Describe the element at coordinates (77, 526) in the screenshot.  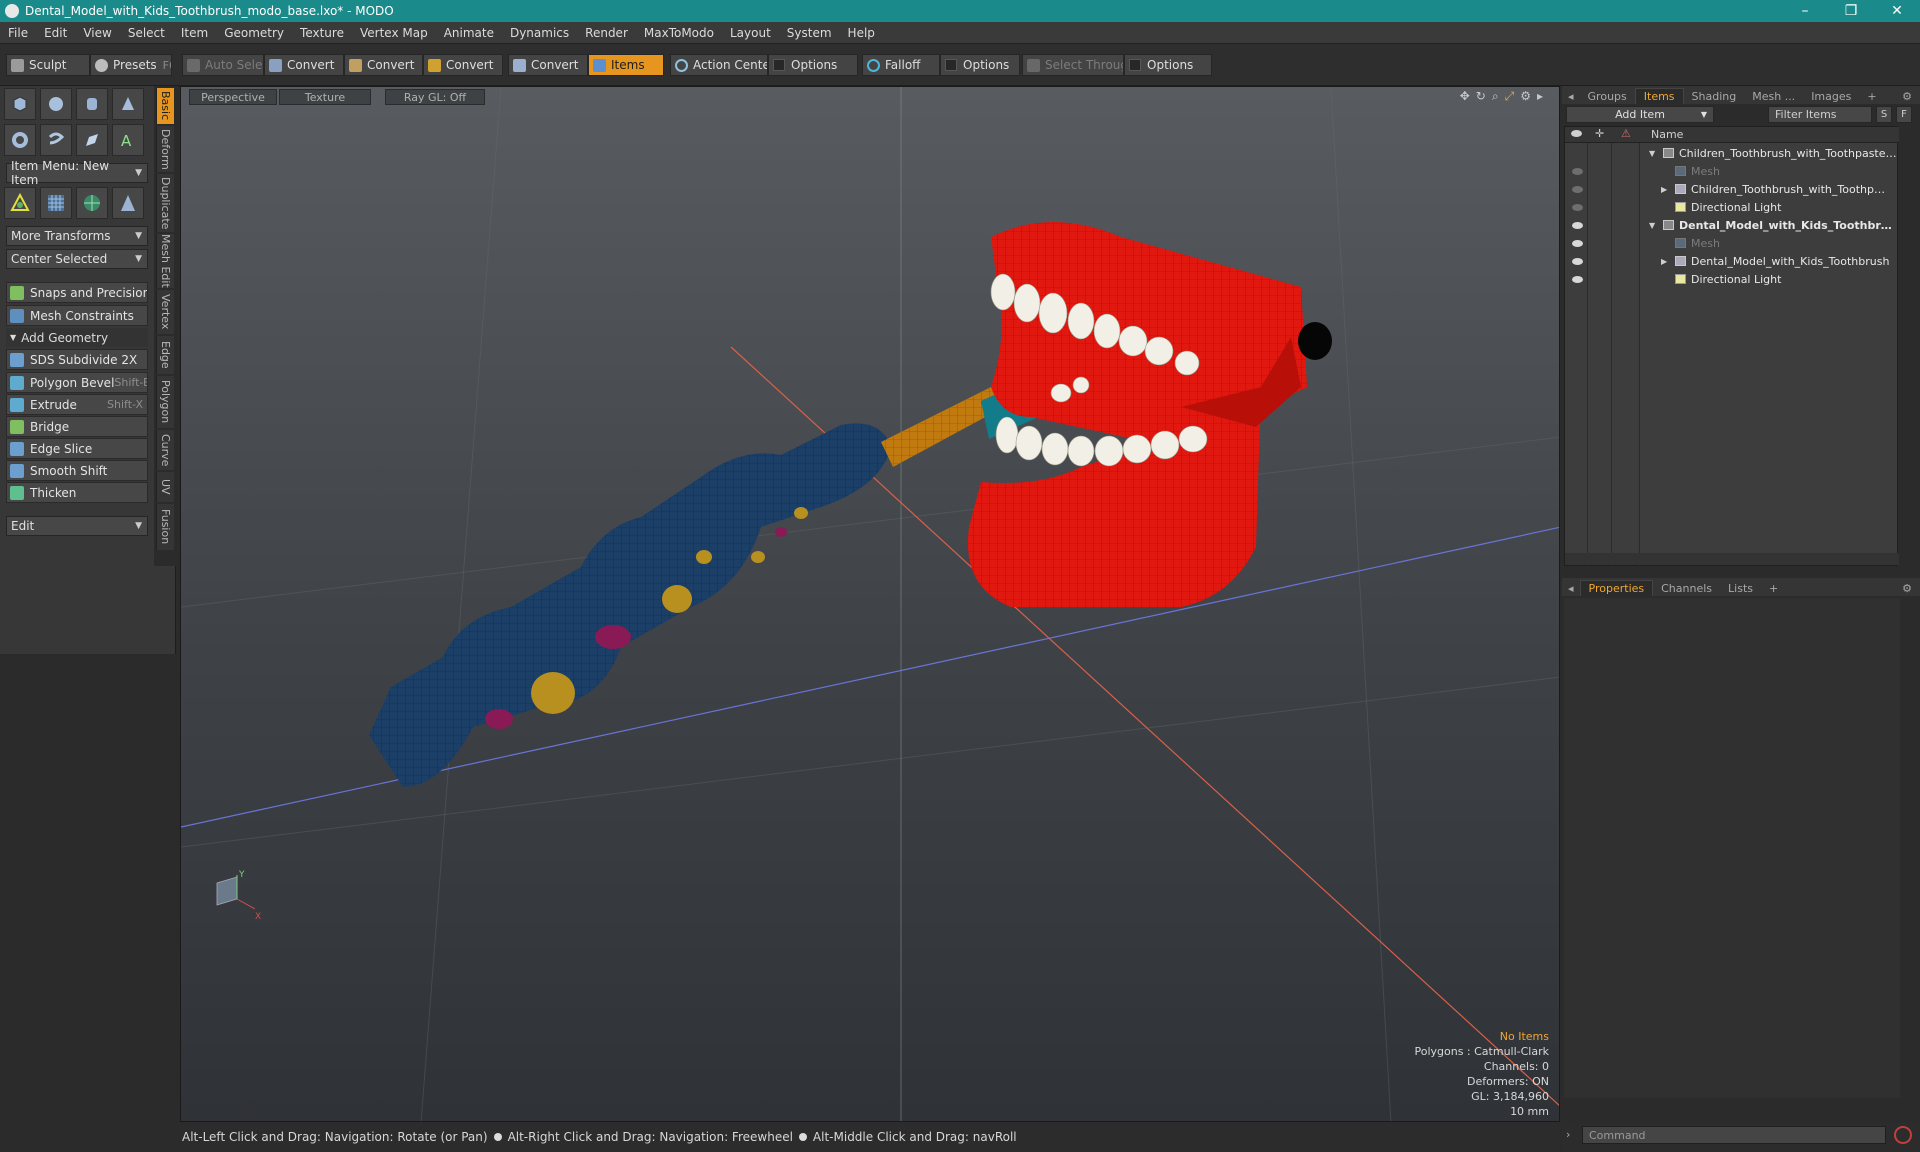
I see `edit-dropdown: Edit ▼` at that location.